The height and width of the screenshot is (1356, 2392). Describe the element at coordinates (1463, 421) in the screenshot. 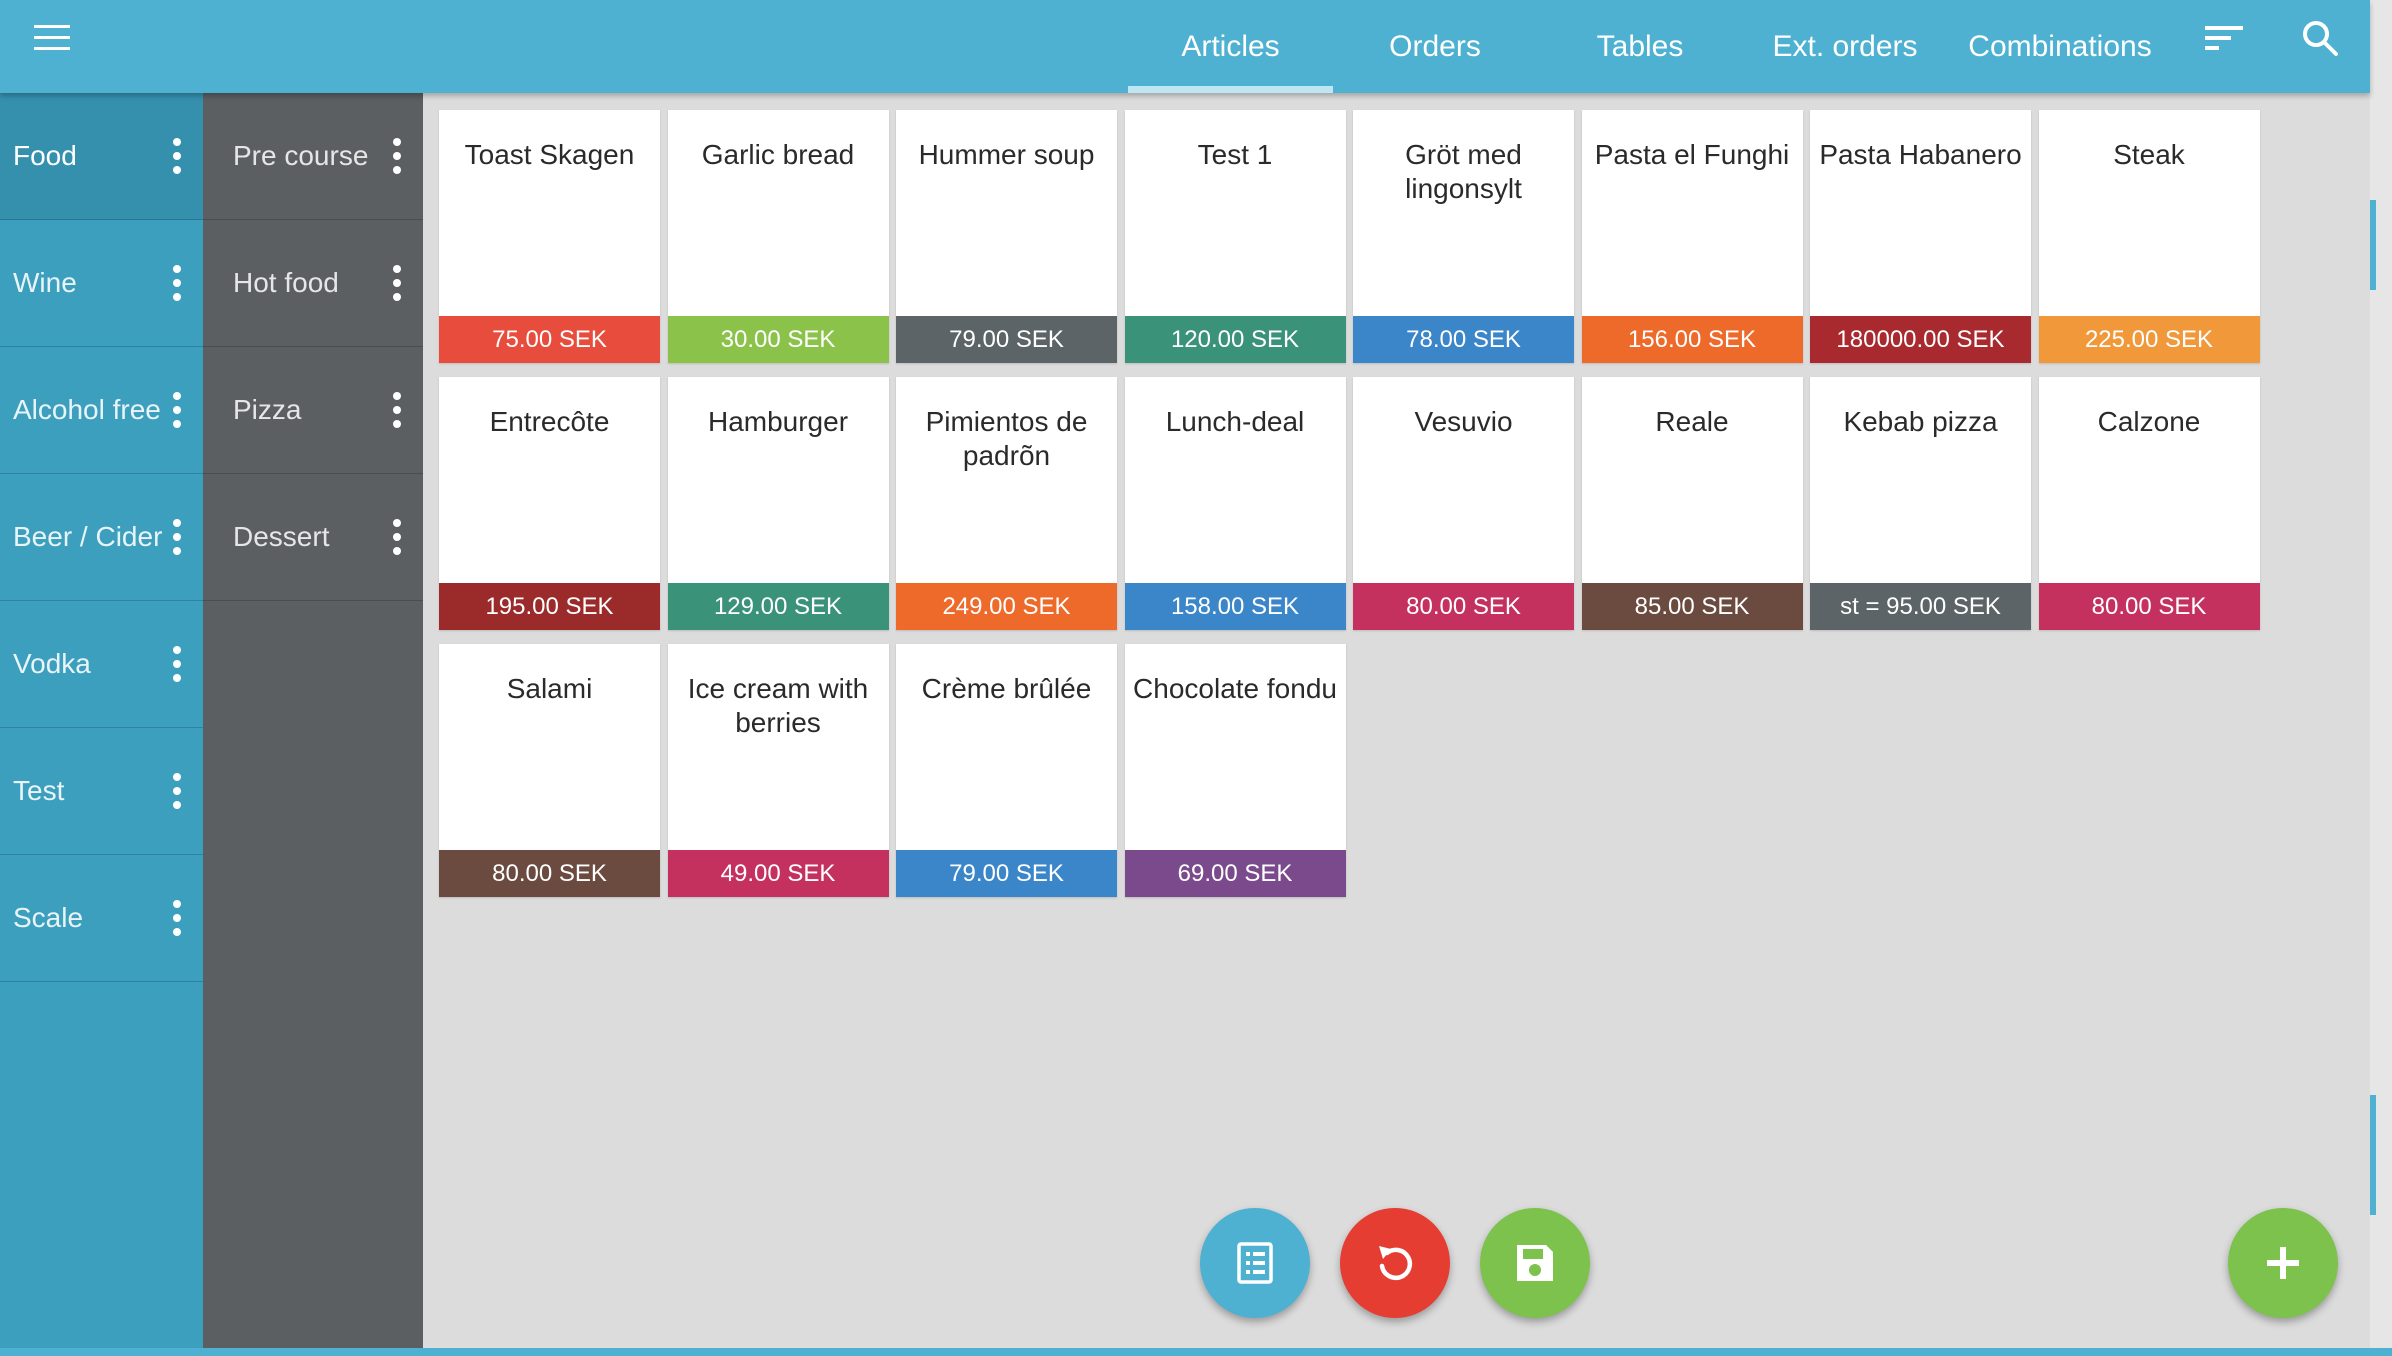

I see `article-name: Vesuvio` at that location.